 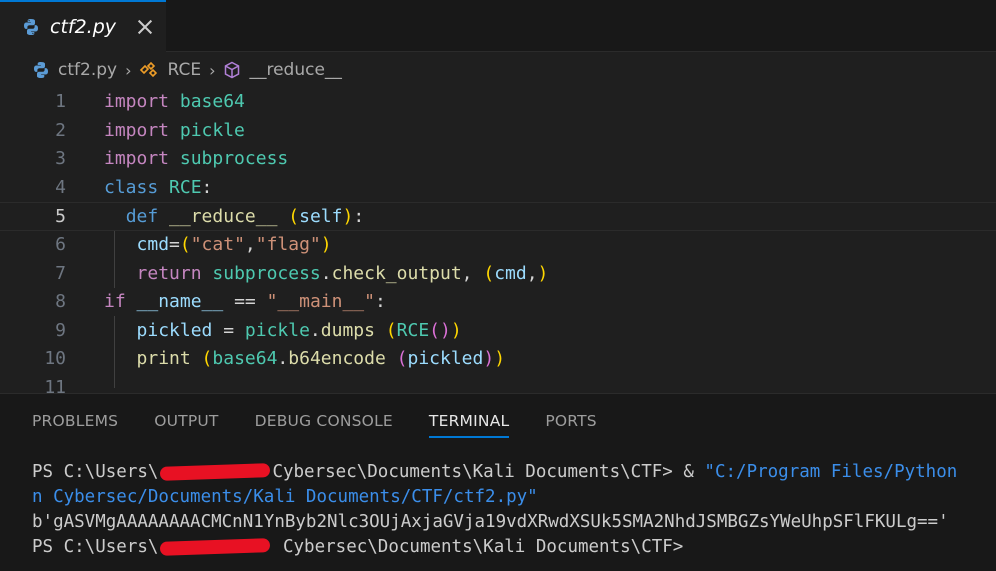 I want to click on line-number: 11, so click(x=55, y=385).